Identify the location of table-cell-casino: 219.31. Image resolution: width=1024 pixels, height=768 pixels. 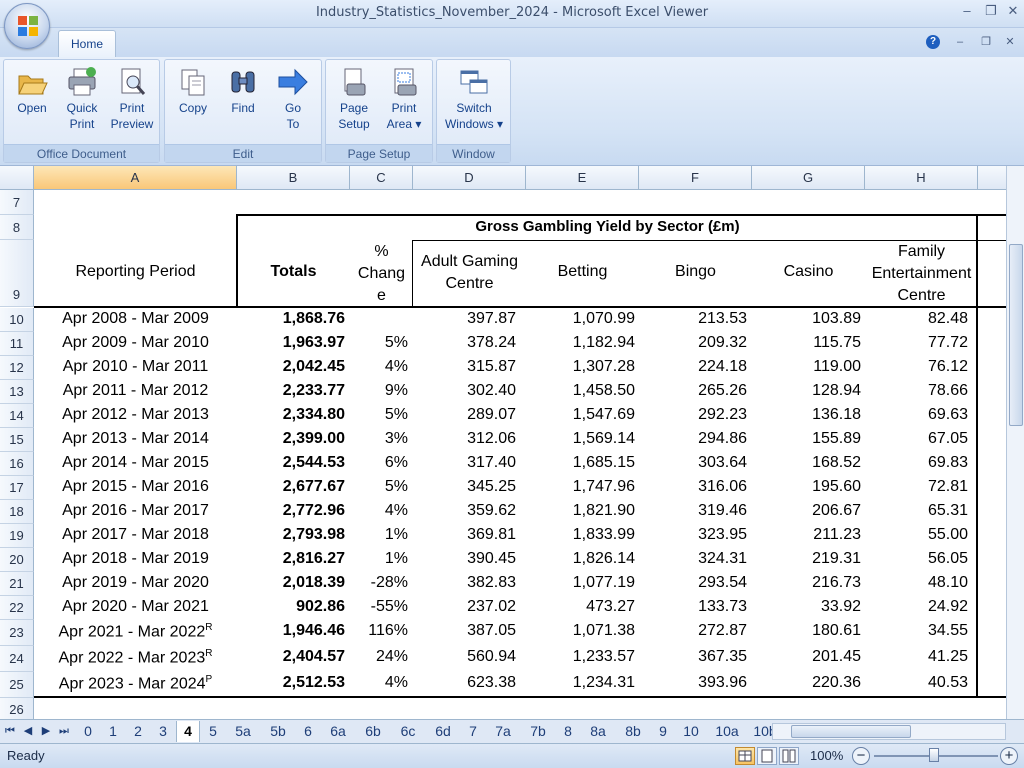
(806, 562).